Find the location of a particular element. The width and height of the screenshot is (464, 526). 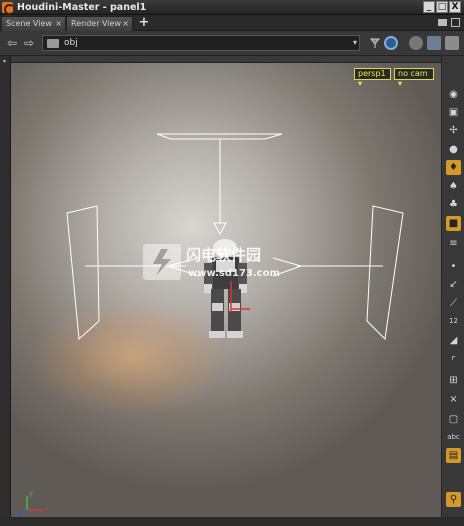

watermark-title: 闪电软件园 is located at coordinates (224, 255).